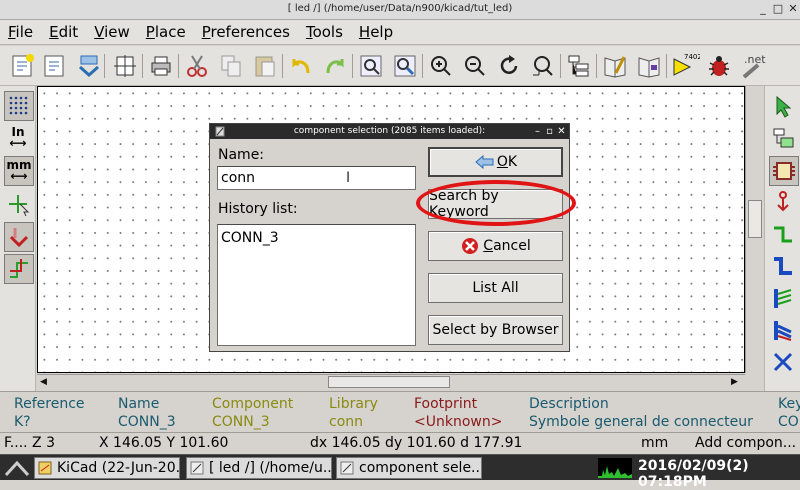 This screenshot has width=800, height=490. I want to click on clock: 2016/02/09(2) 07:18PM, so click(719, 474).